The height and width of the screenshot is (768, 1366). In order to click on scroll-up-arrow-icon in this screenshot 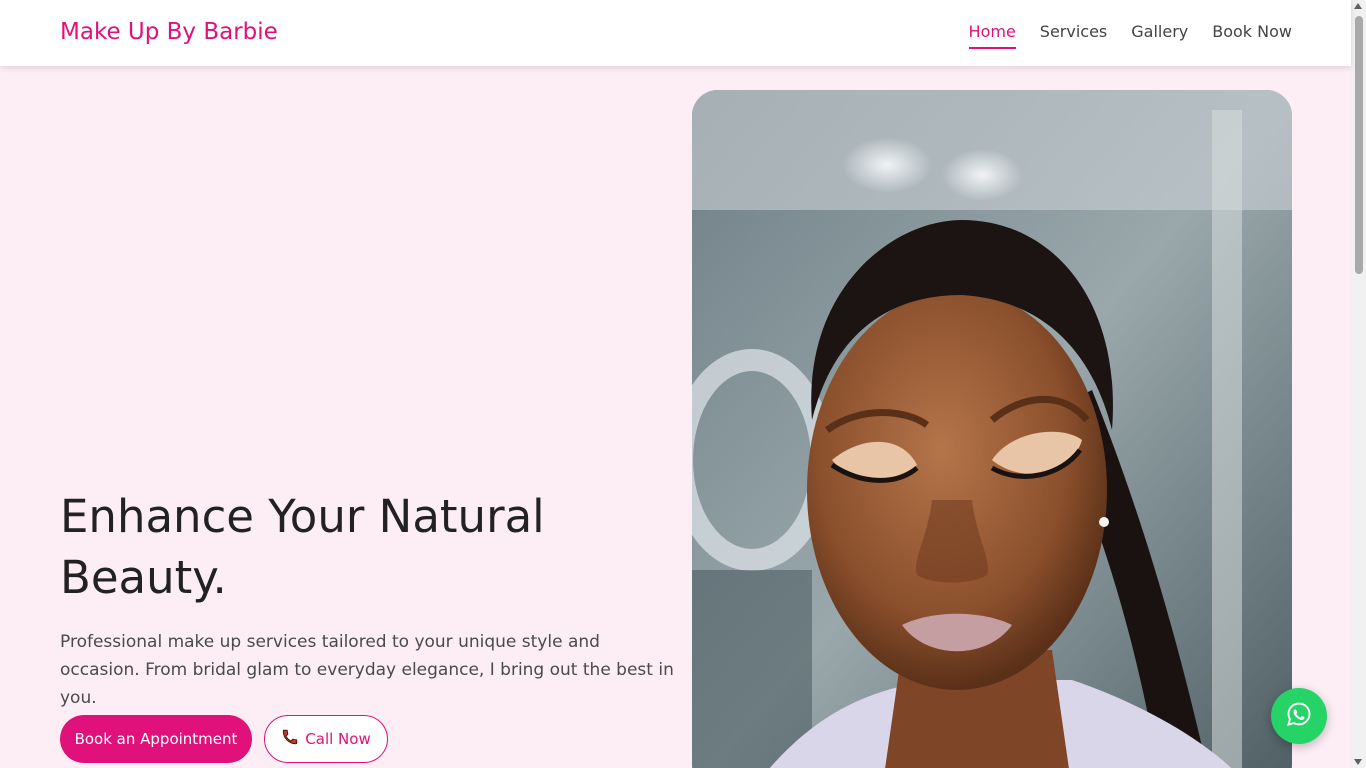, I will do `click(1358, 6)`.